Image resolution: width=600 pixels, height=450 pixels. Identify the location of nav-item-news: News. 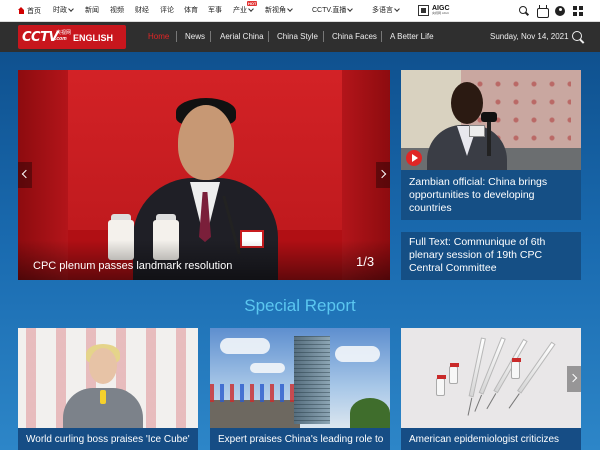
(195, 36).